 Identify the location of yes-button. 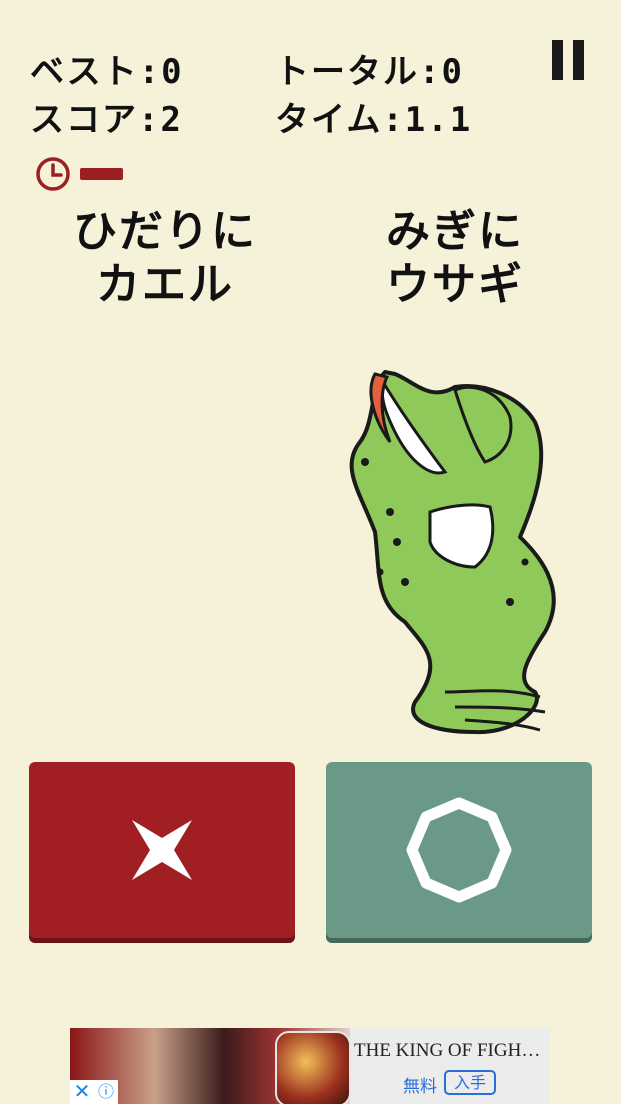
(459, 850).